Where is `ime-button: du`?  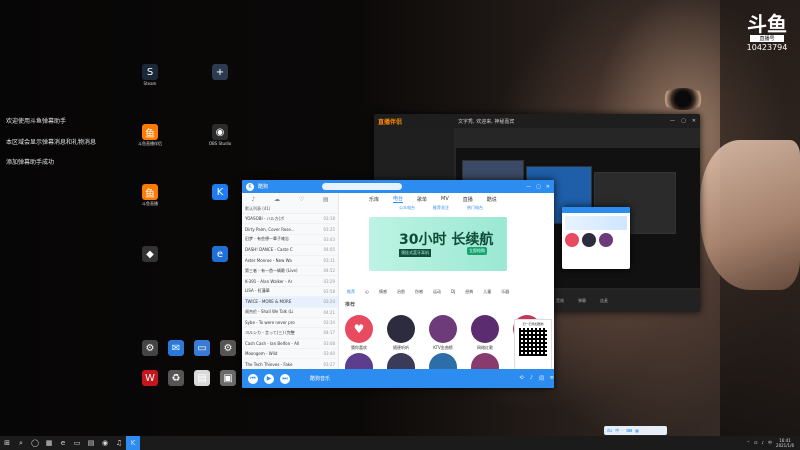
ime-button: du is located at coordinates (609, 430).